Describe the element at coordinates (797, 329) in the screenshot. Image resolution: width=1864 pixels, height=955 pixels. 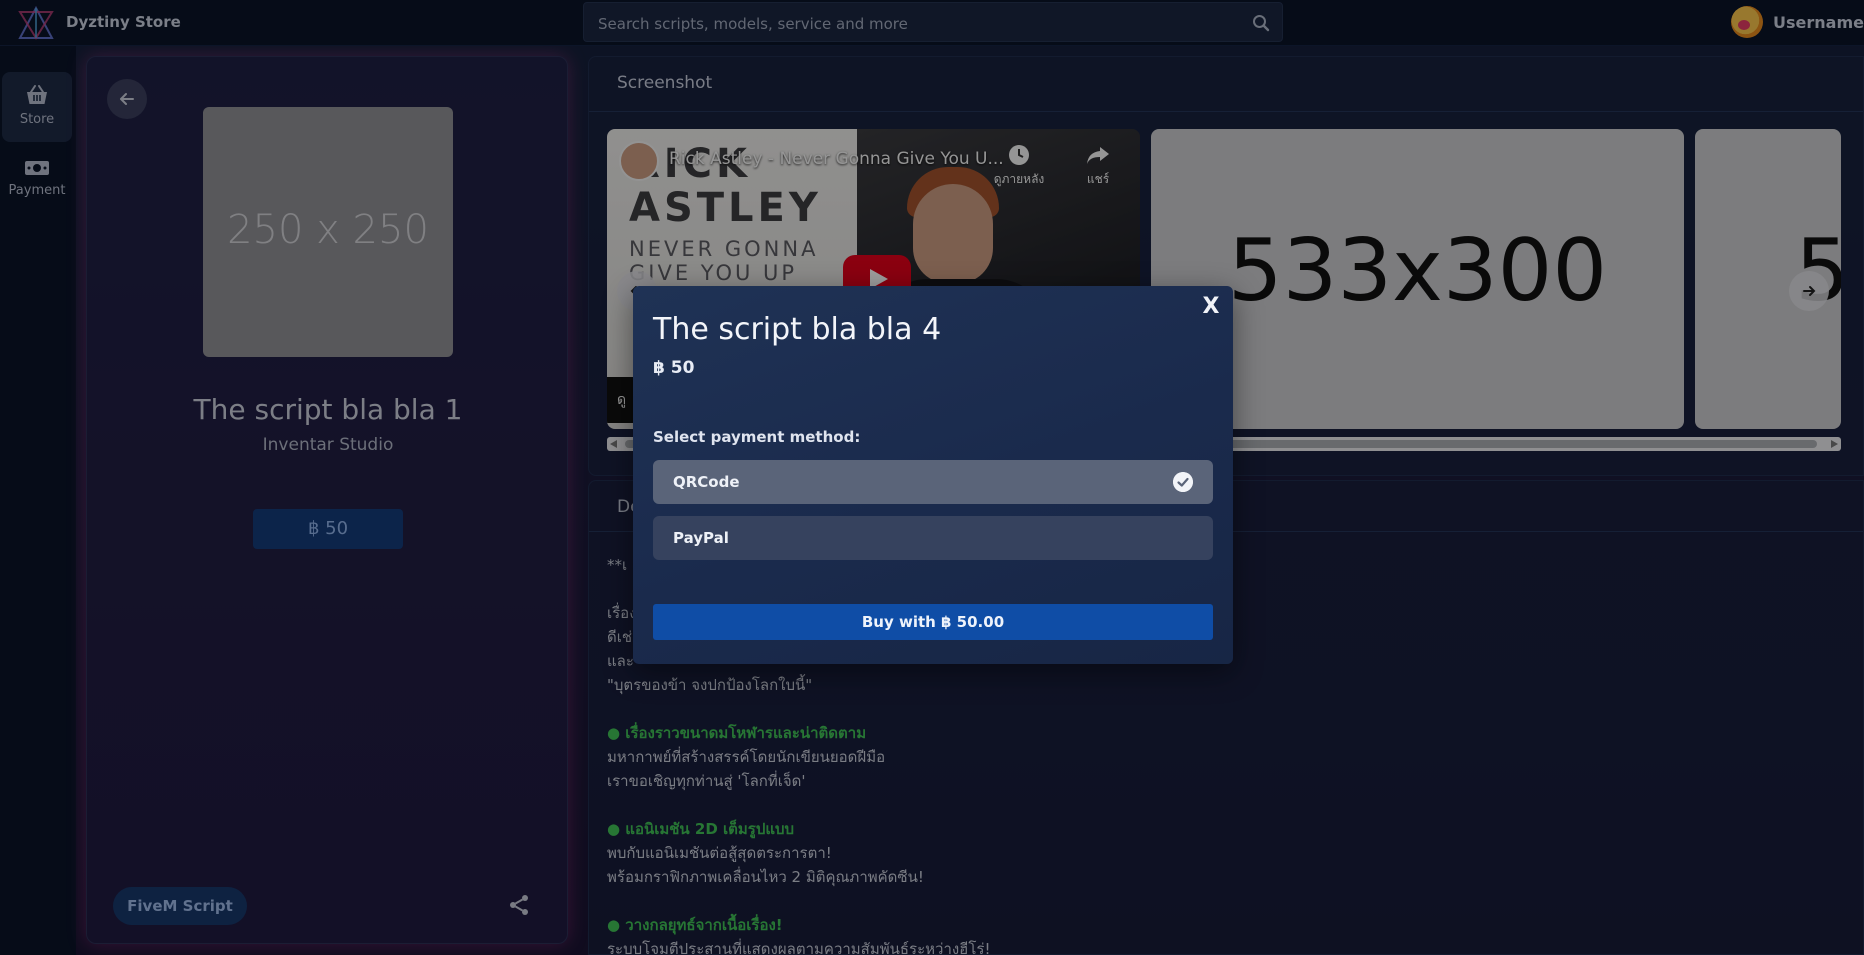
I see `modal-title: The script bla bla 4` at that location.